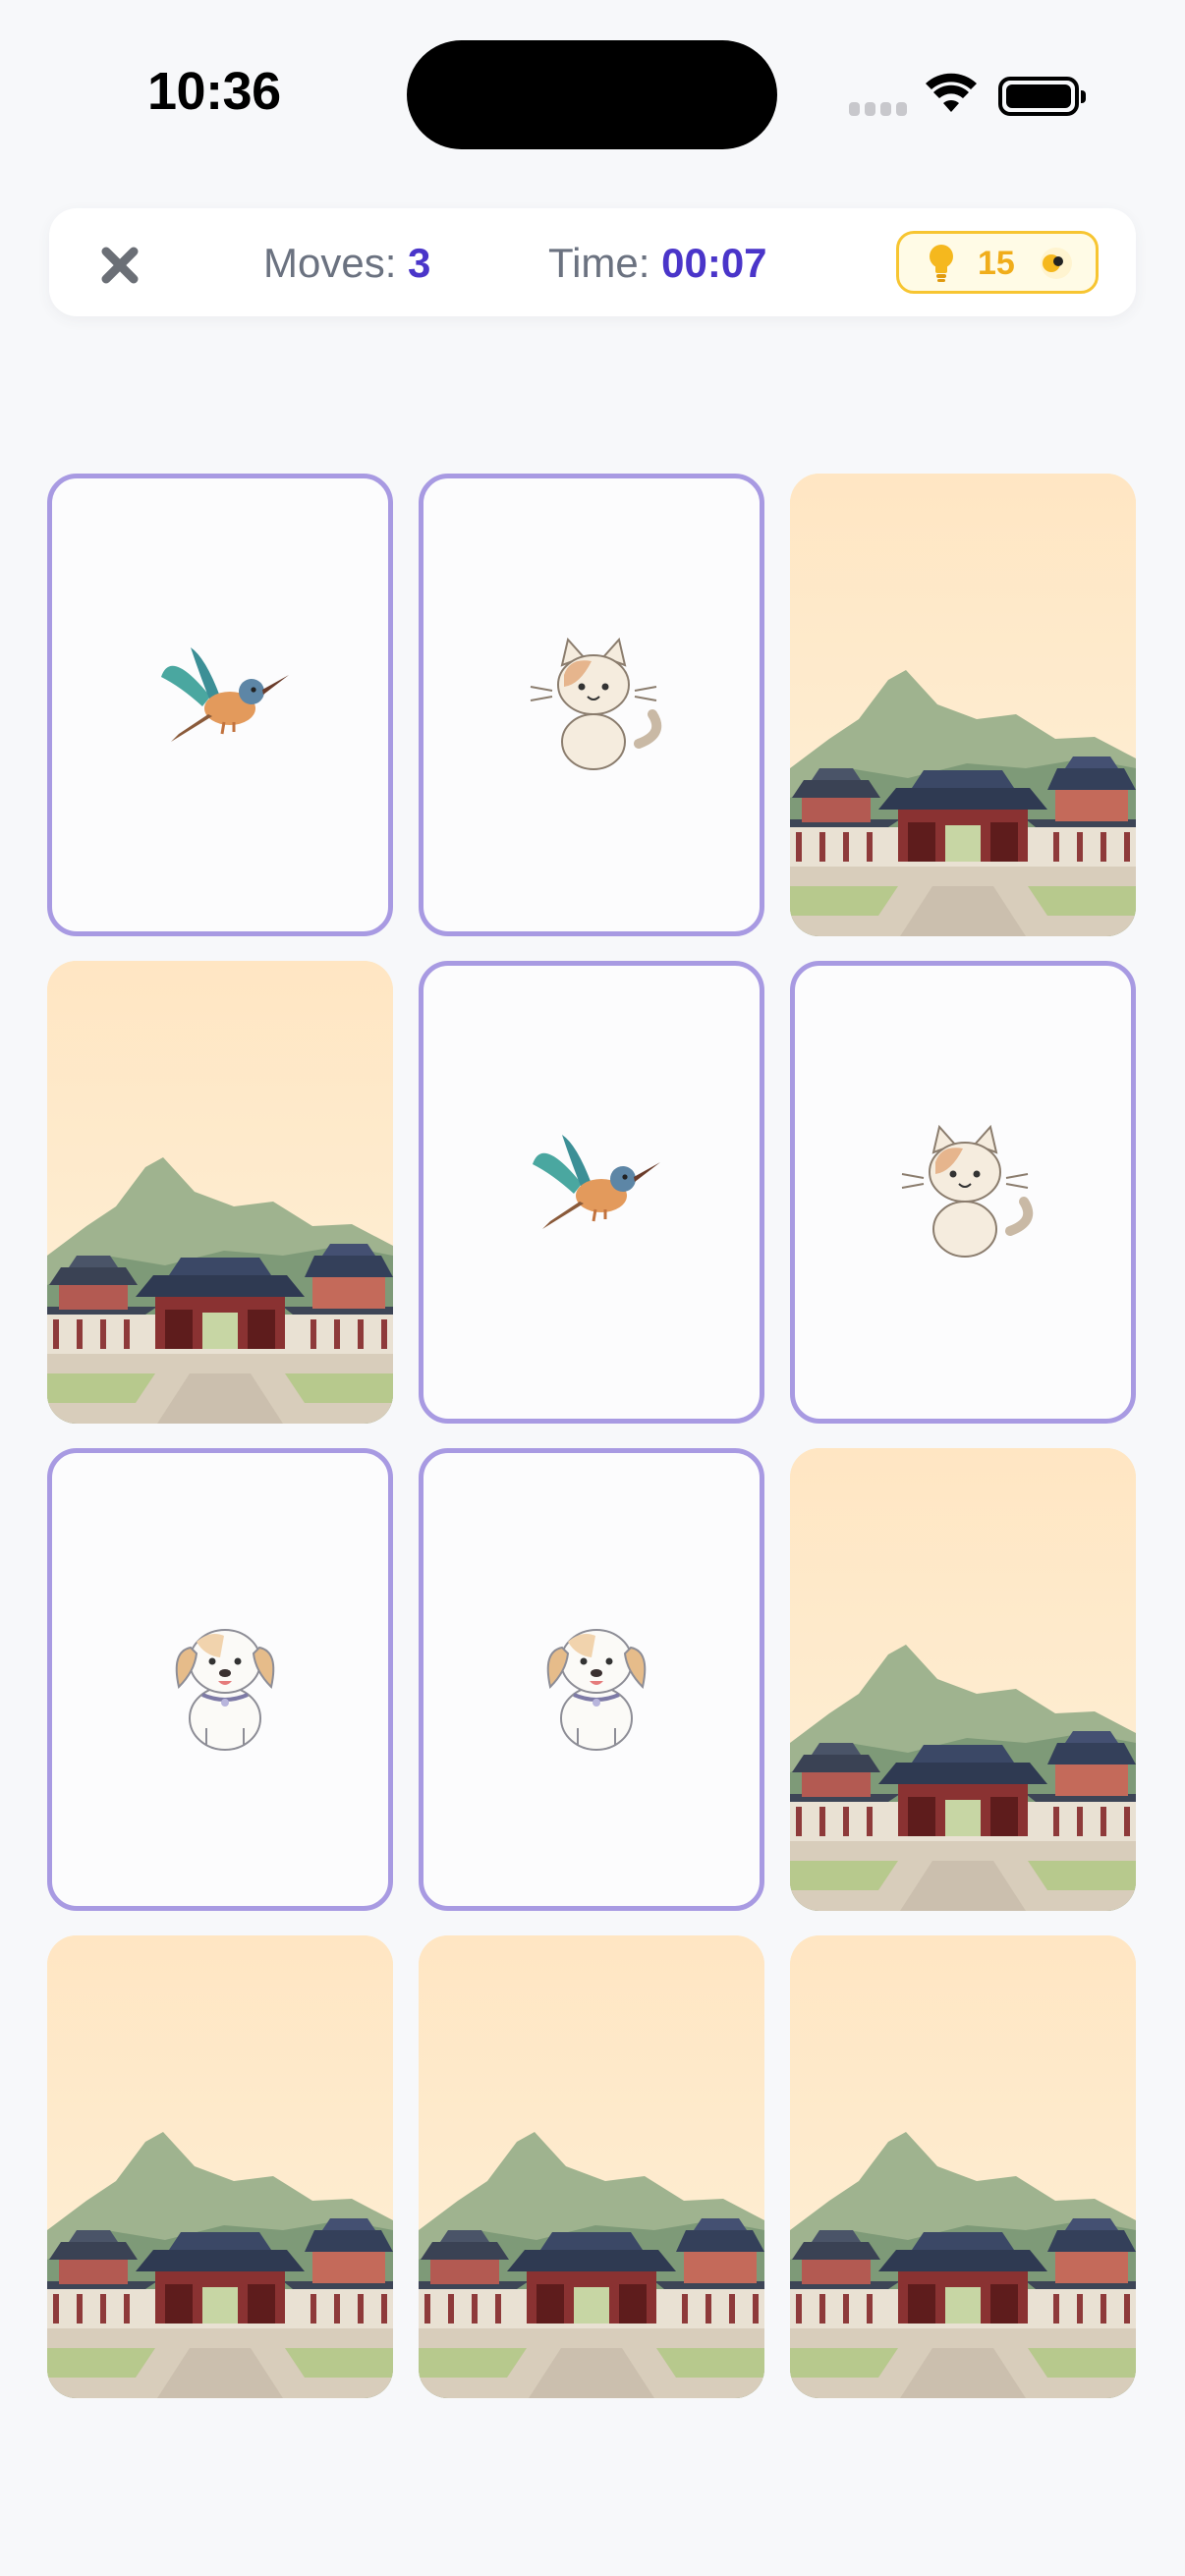 The image size is (1185, 2576). Describe the element at coordinates (1042, 96) in the screenshot. I see `battery-icon` at that location.